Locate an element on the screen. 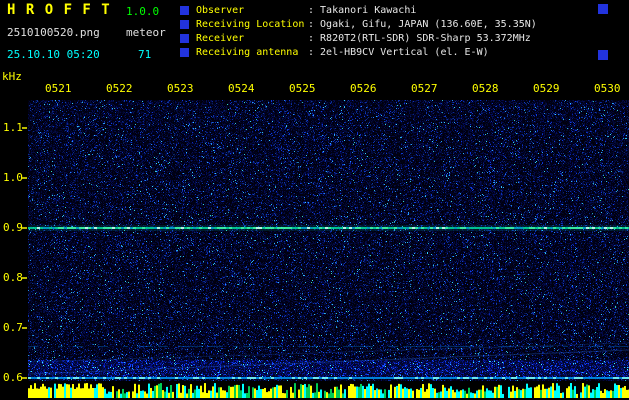  x-tick-label: 0523 is located at coordinates (180, 88).